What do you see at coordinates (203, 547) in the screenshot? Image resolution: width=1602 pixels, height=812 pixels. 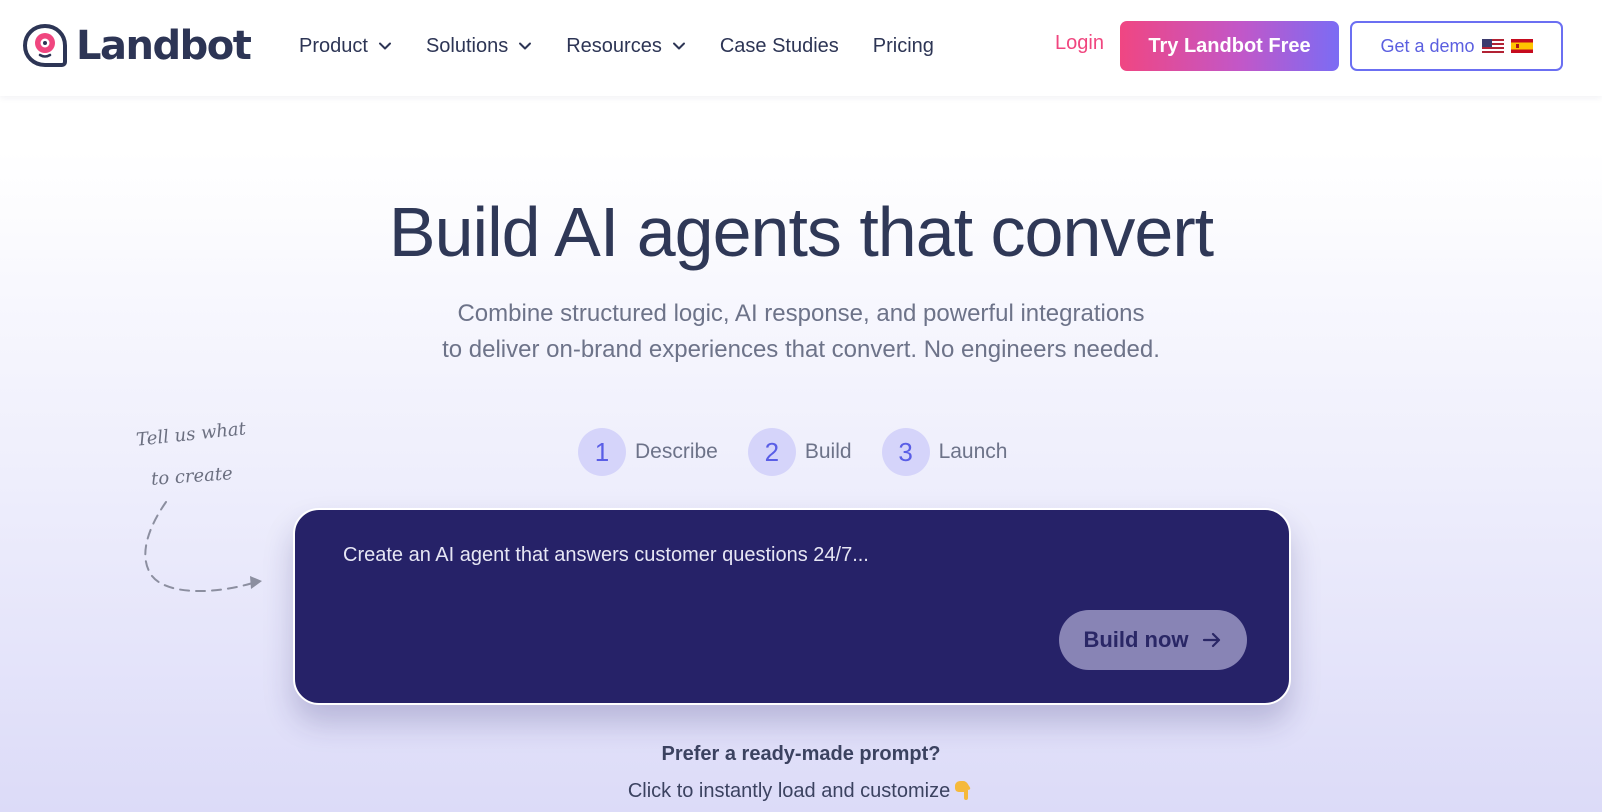 I see `dashed-arrow-icon` at bounding box center [203, 547].